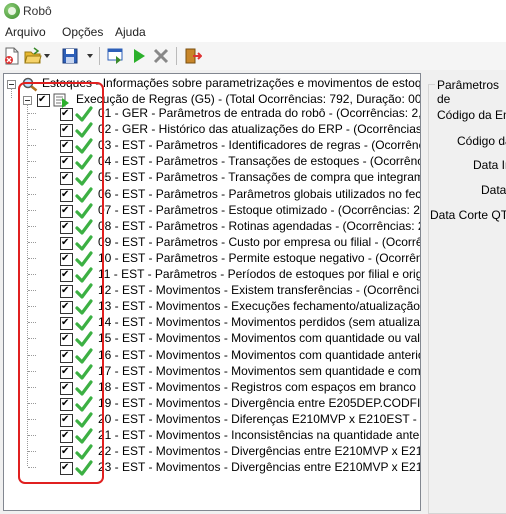  What do you see at coordinates (193, 56) in the screenshot?
I see `exit-icon` at bounding box center [193, 56].